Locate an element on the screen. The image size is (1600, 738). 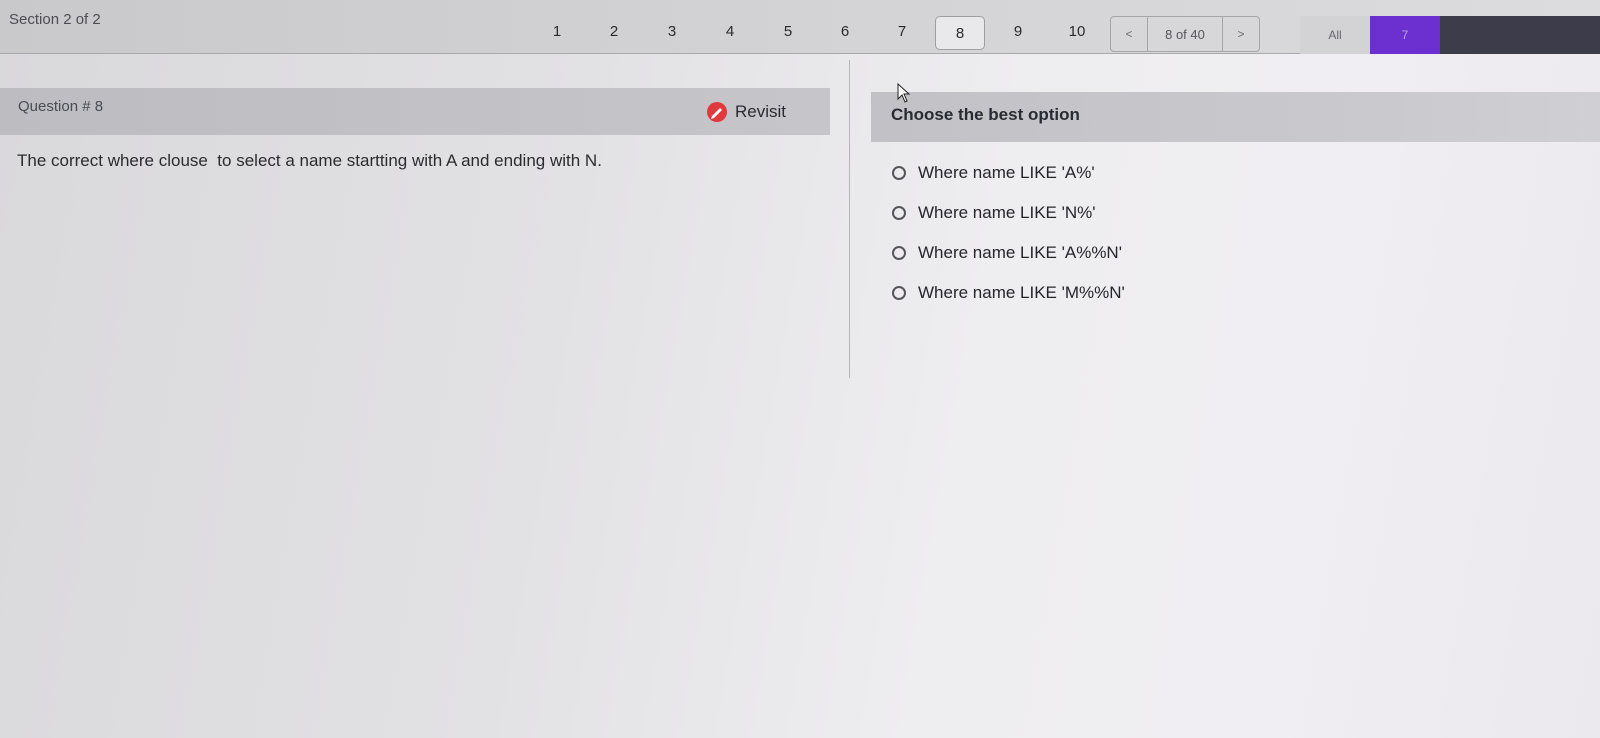
revisit-icon is located at coordinates (717, 112).